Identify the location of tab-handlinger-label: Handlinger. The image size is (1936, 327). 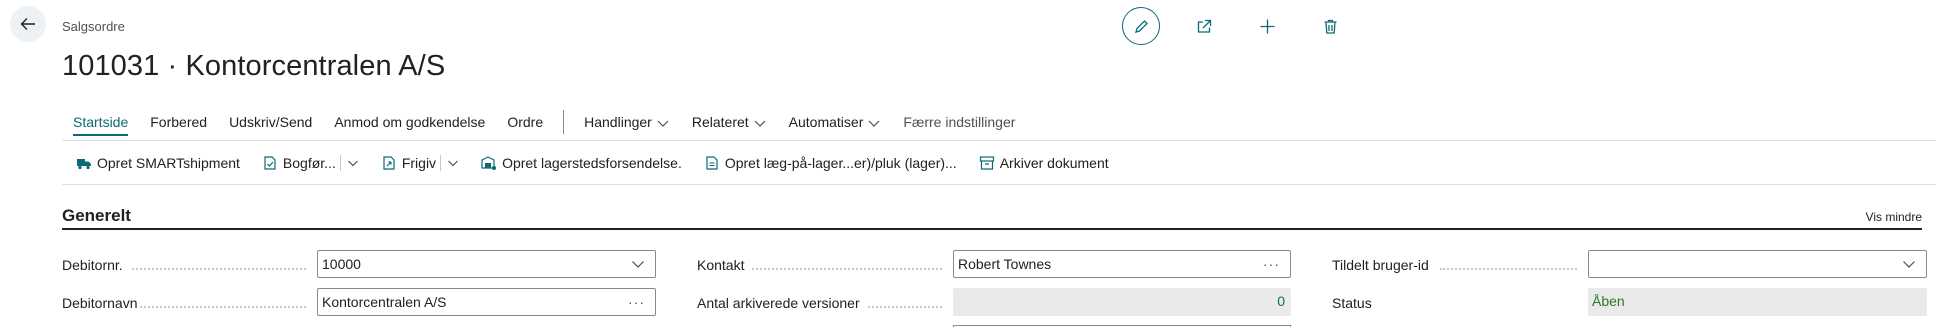
(618, 121).